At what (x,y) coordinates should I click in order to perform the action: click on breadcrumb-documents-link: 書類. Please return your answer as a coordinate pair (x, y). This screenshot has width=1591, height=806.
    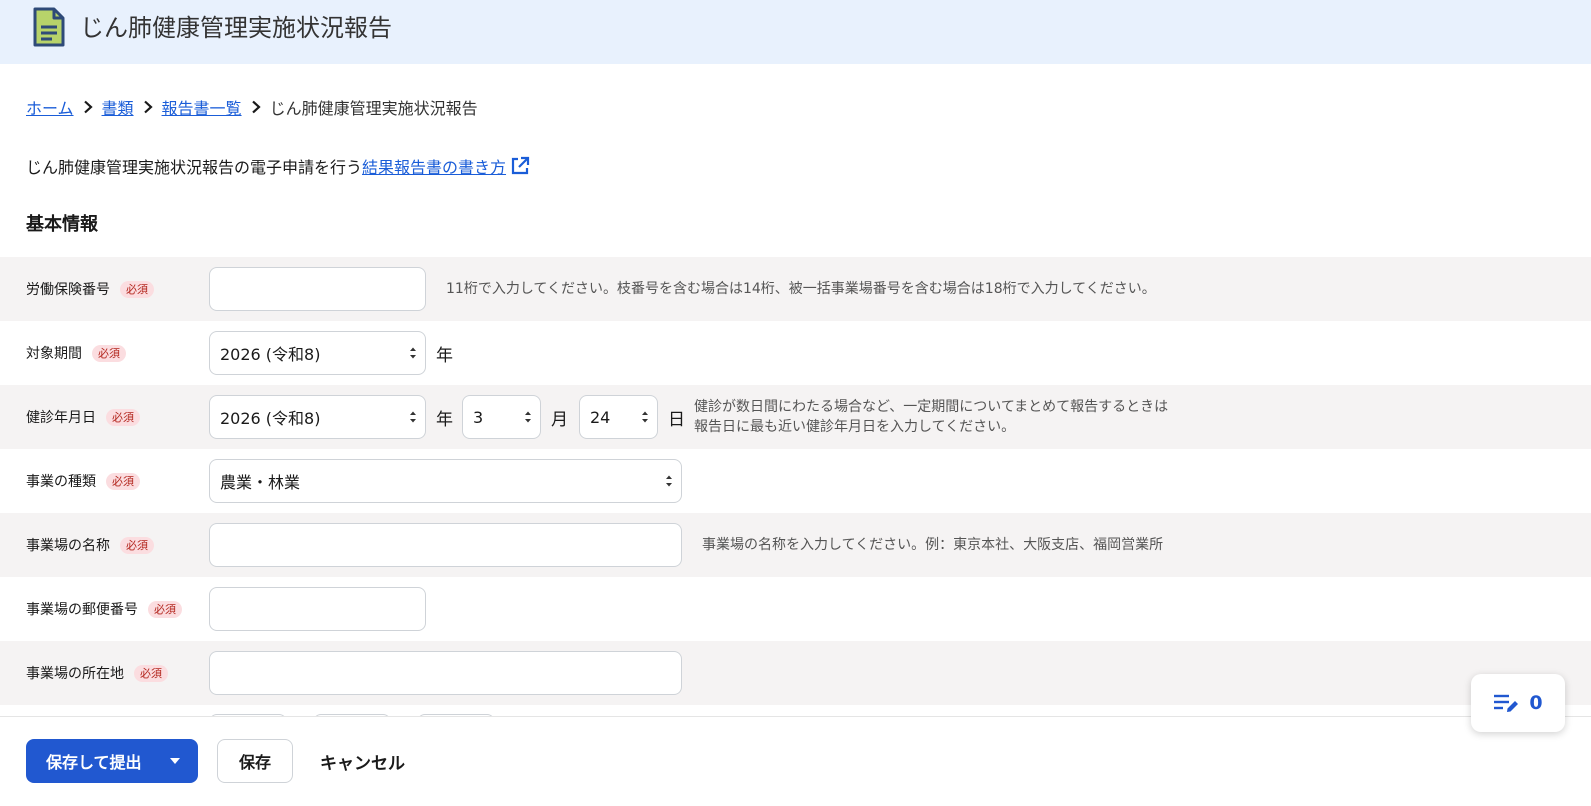
    Looking at the image, I should click on (118, 107).